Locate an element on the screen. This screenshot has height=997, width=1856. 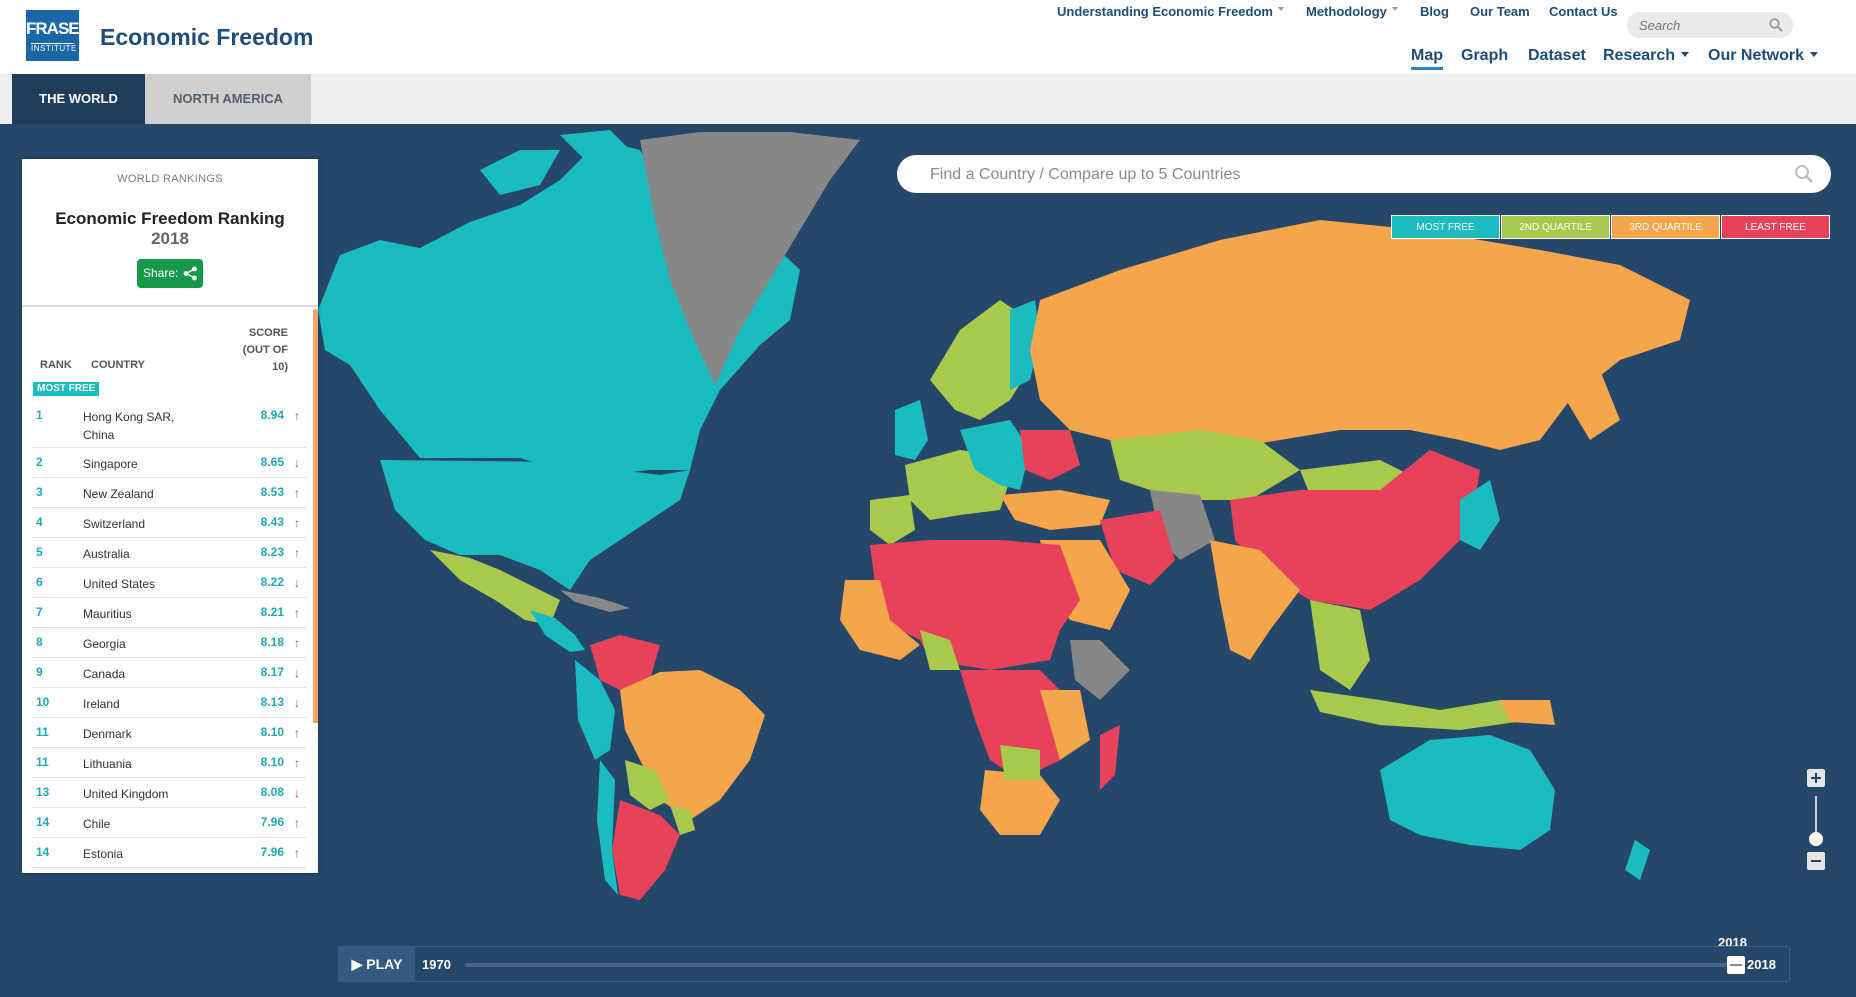
region-central-america is located at coordinates (557, 631).